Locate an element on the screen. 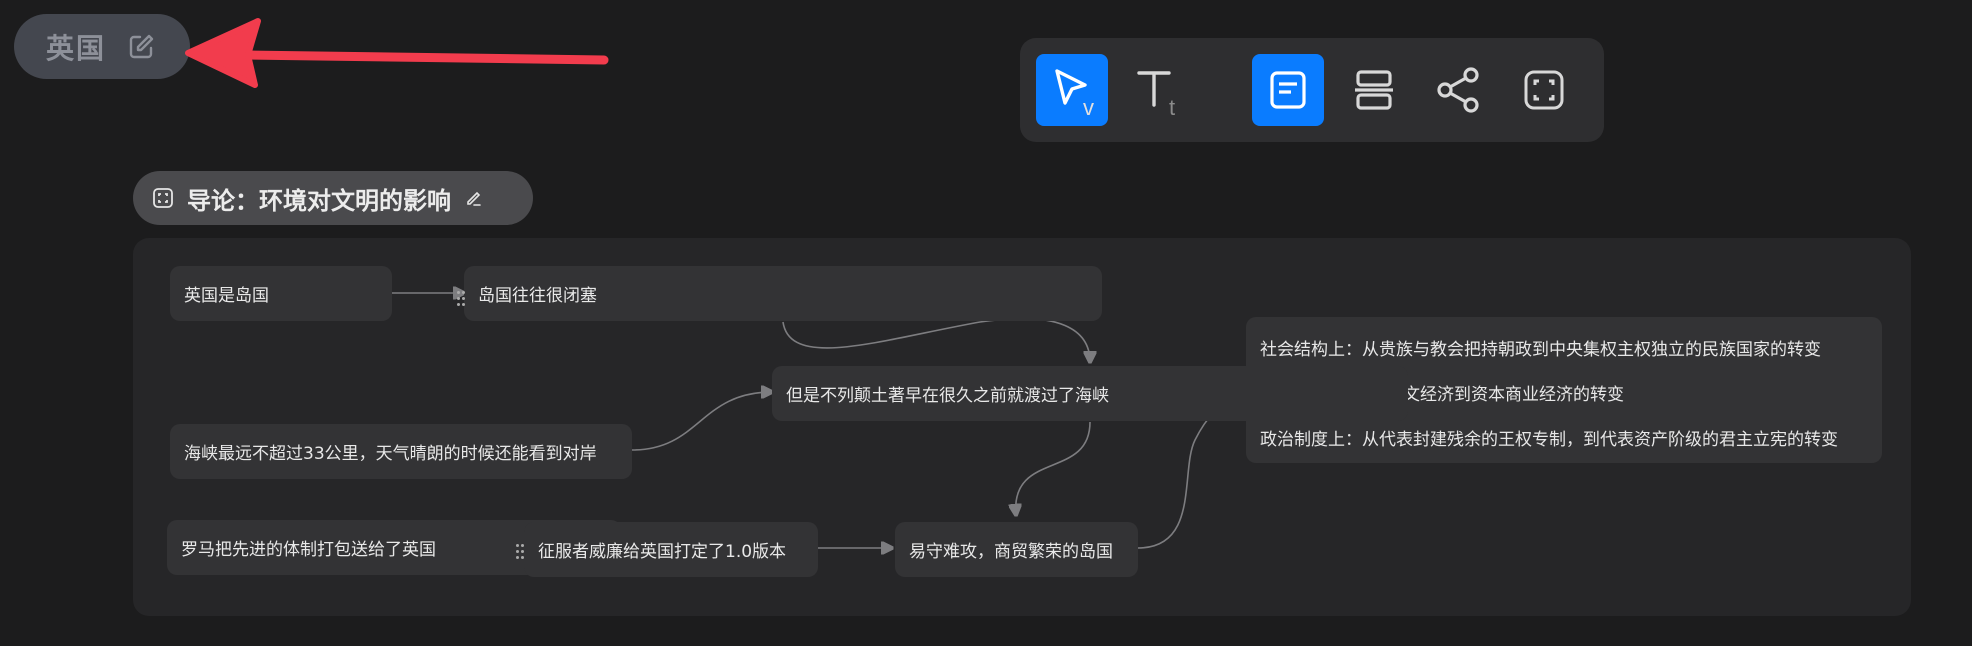 The width and height of the screenshot is (1972, 646). node-card: 英国是岛国 is located at coordinates (281, 293).